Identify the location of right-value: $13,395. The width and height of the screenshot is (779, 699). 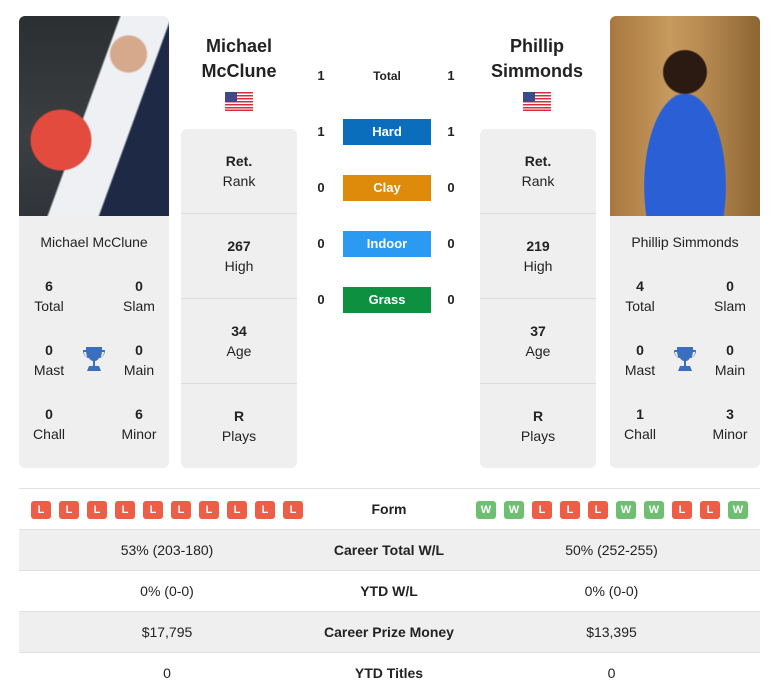
(611, 632).